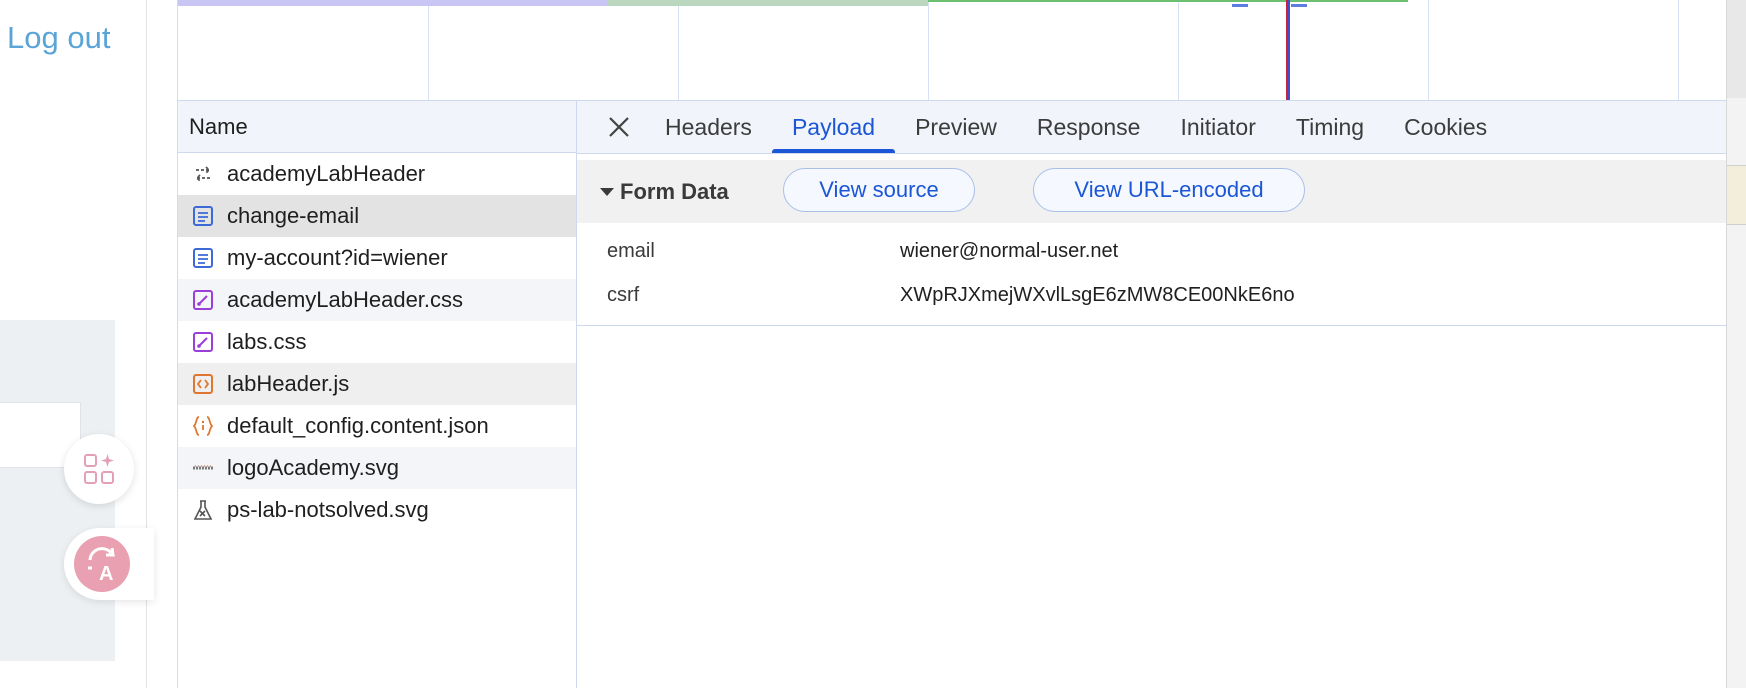 The width and height of the screenshot is (1746, 688). I want to click on close-detail-button, so click(619, 127).